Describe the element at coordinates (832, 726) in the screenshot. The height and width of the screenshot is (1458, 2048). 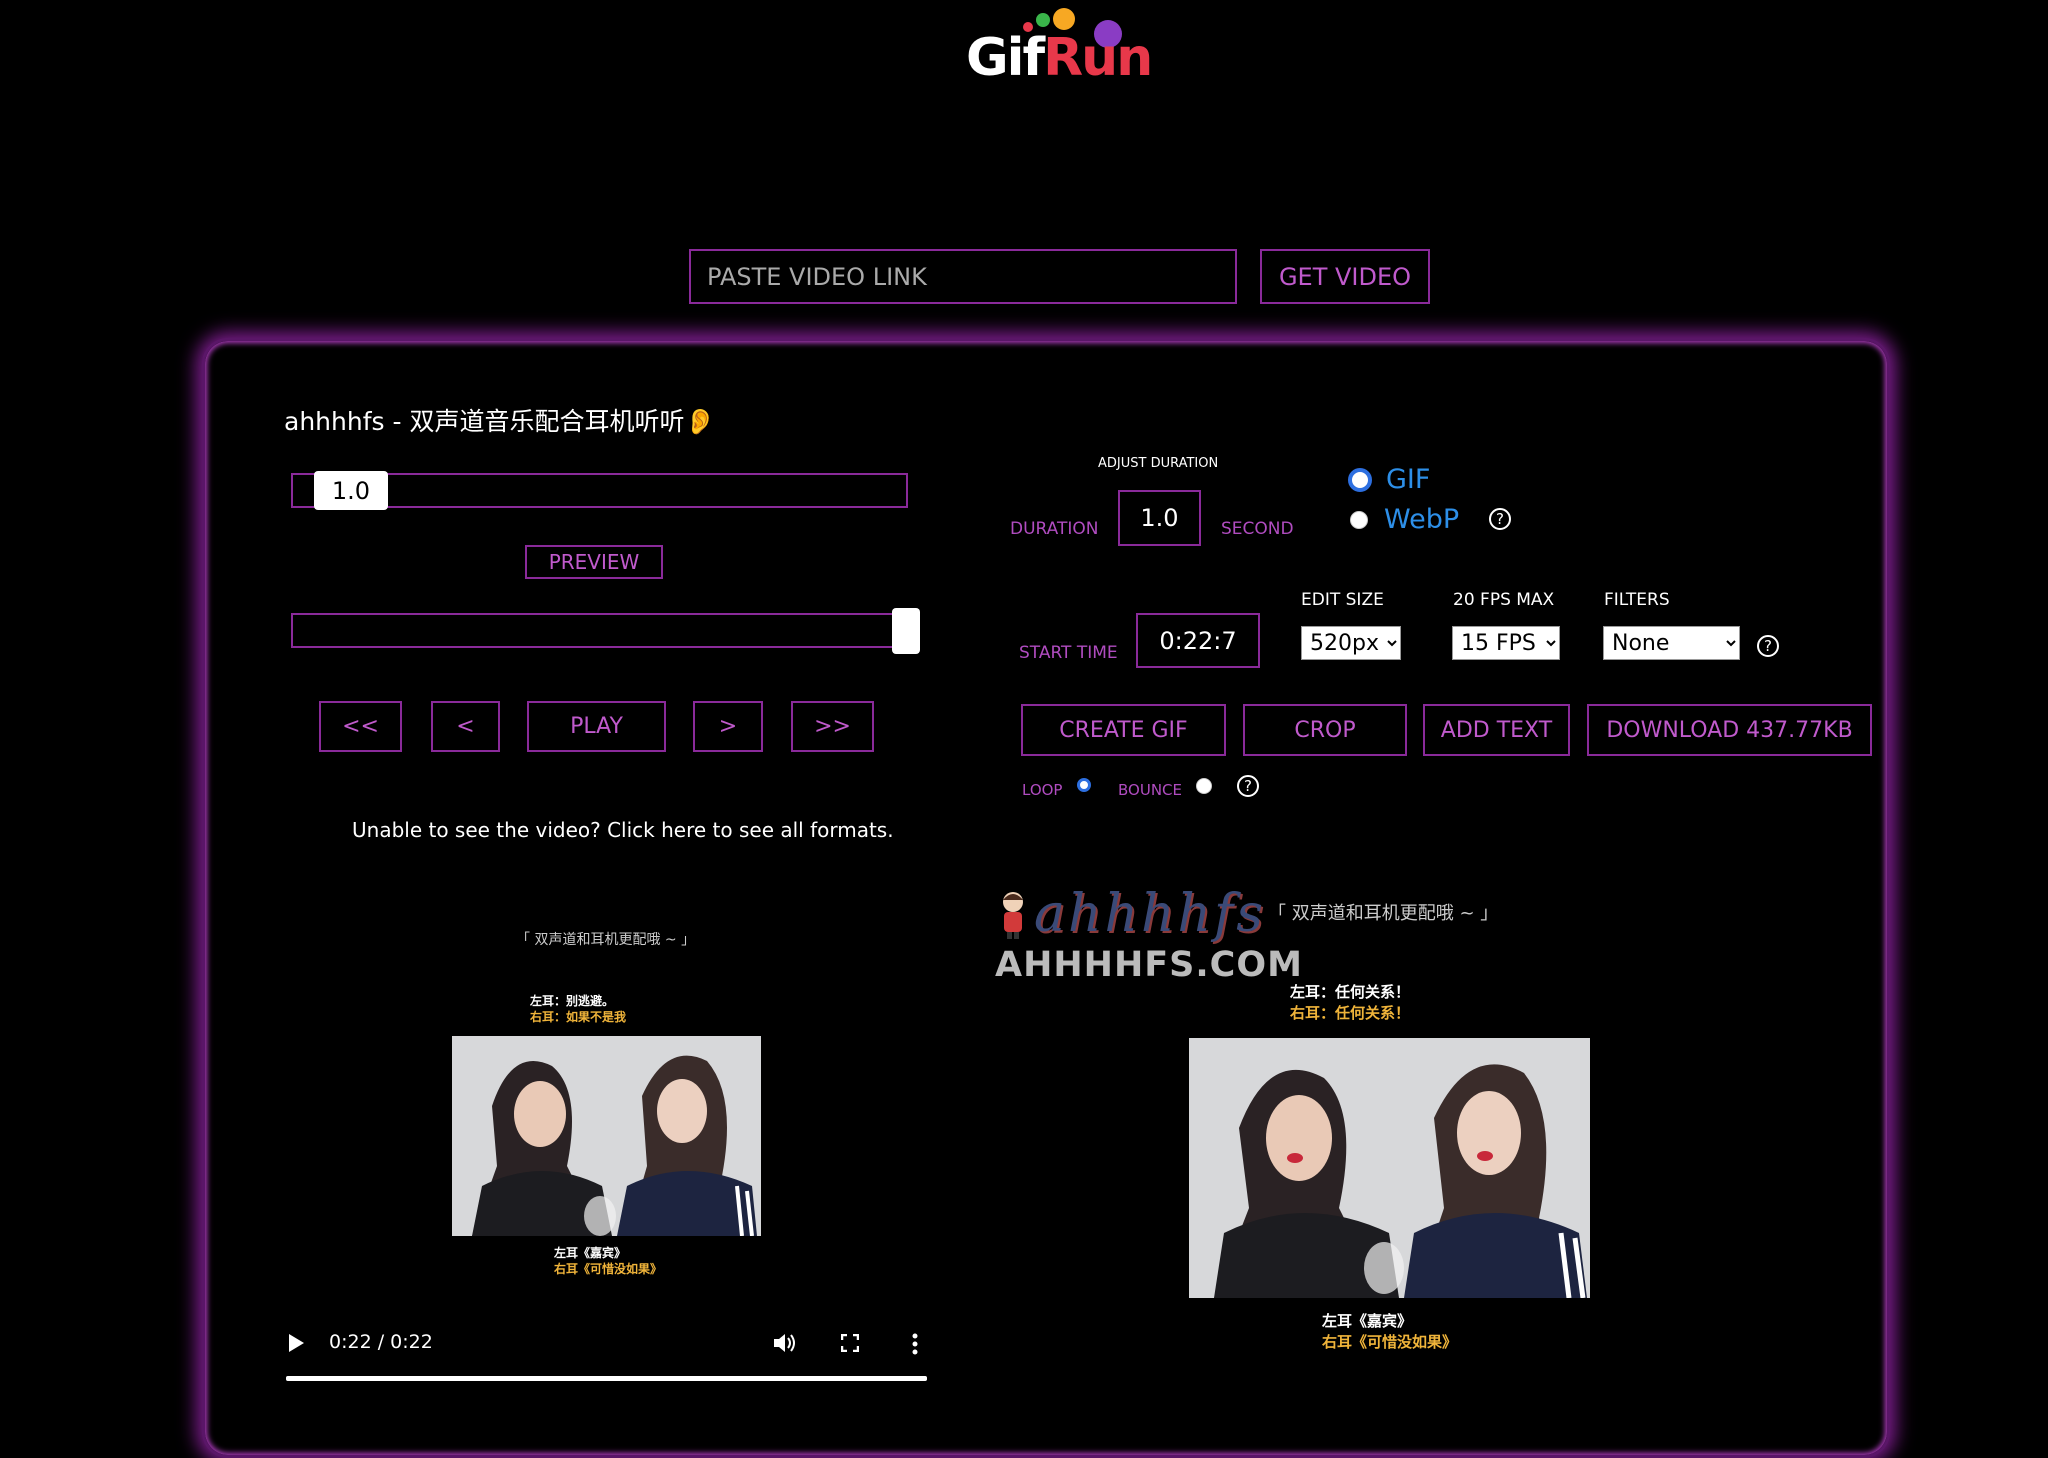
I see `skip-forward-far-button: >>` at that location.